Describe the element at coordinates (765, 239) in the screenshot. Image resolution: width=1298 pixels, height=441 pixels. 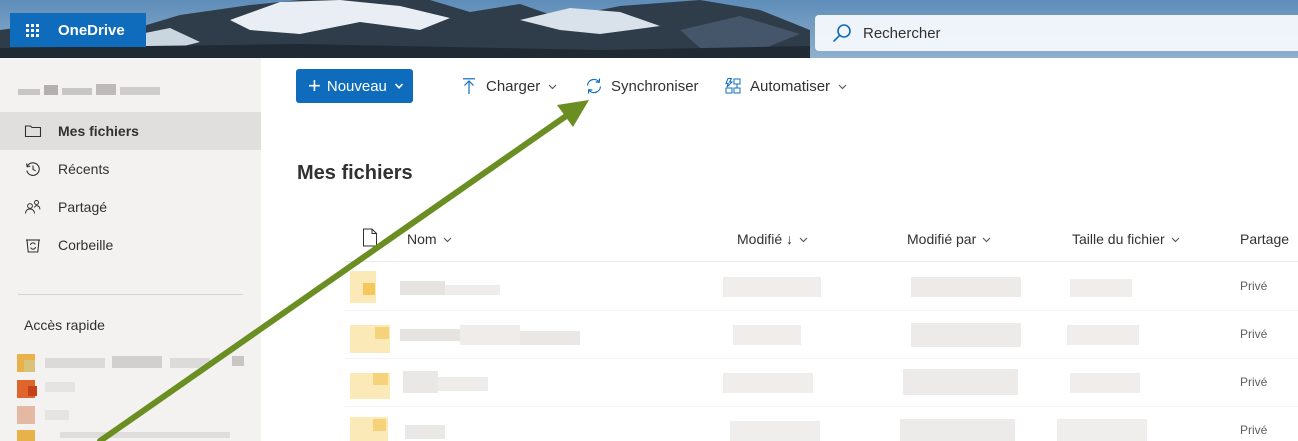
I see `column-header-label: Modifié ↓` at that location.